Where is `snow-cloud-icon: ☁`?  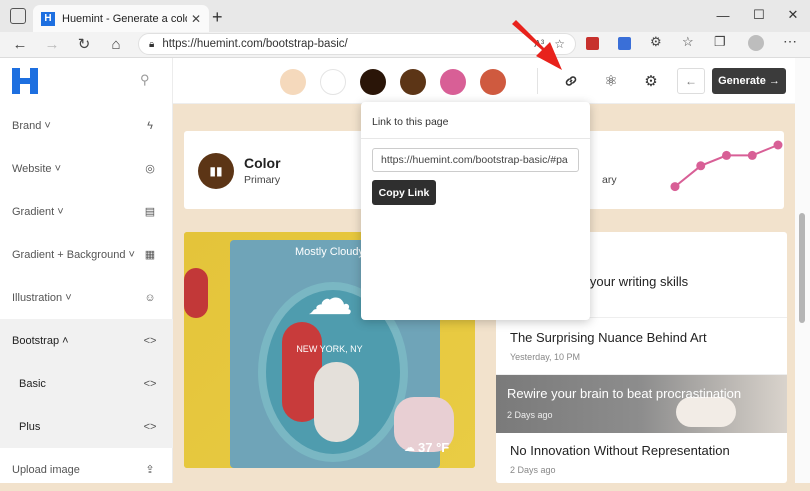 snow-cloud-icon: ☁ is located at coordinates (330, 298).